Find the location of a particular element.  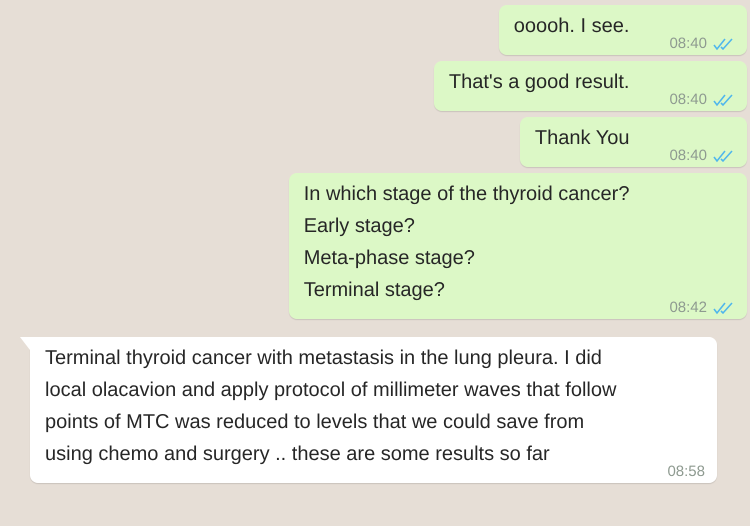

message-text: That's a good result. is located at coordinates (539, 82).